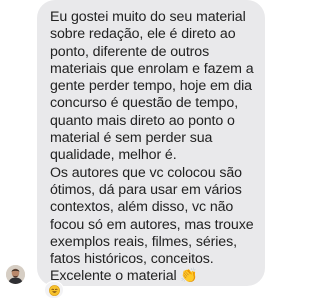 The width and height of the screenshot is (320, 300). I want to click on sender-avatar, so click(15, 274).